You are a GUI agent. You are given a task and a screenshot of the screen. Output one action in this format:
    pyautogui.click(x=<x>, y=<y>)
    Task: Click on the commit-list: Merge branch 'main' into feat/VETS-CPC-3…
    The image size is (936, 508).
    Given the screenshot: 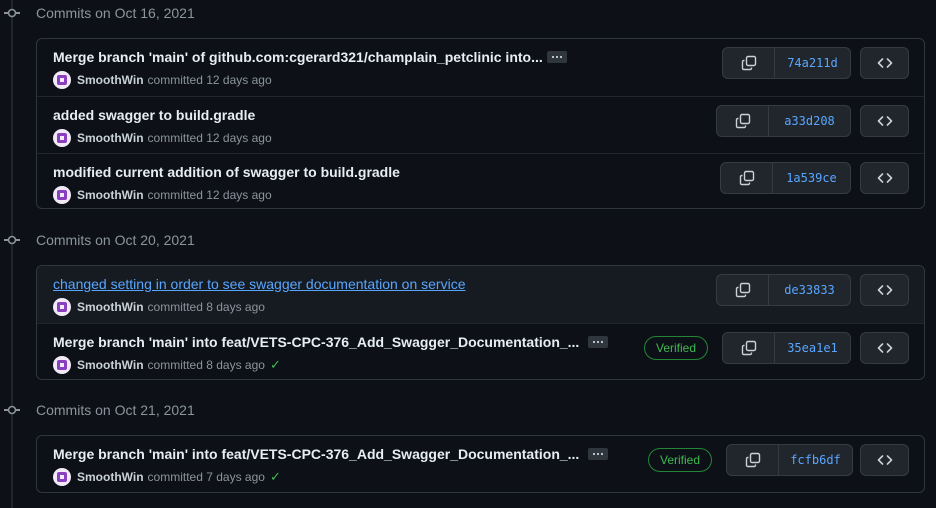 What is the action you would take?
    pyautogui.click(x=480, y=464)
    